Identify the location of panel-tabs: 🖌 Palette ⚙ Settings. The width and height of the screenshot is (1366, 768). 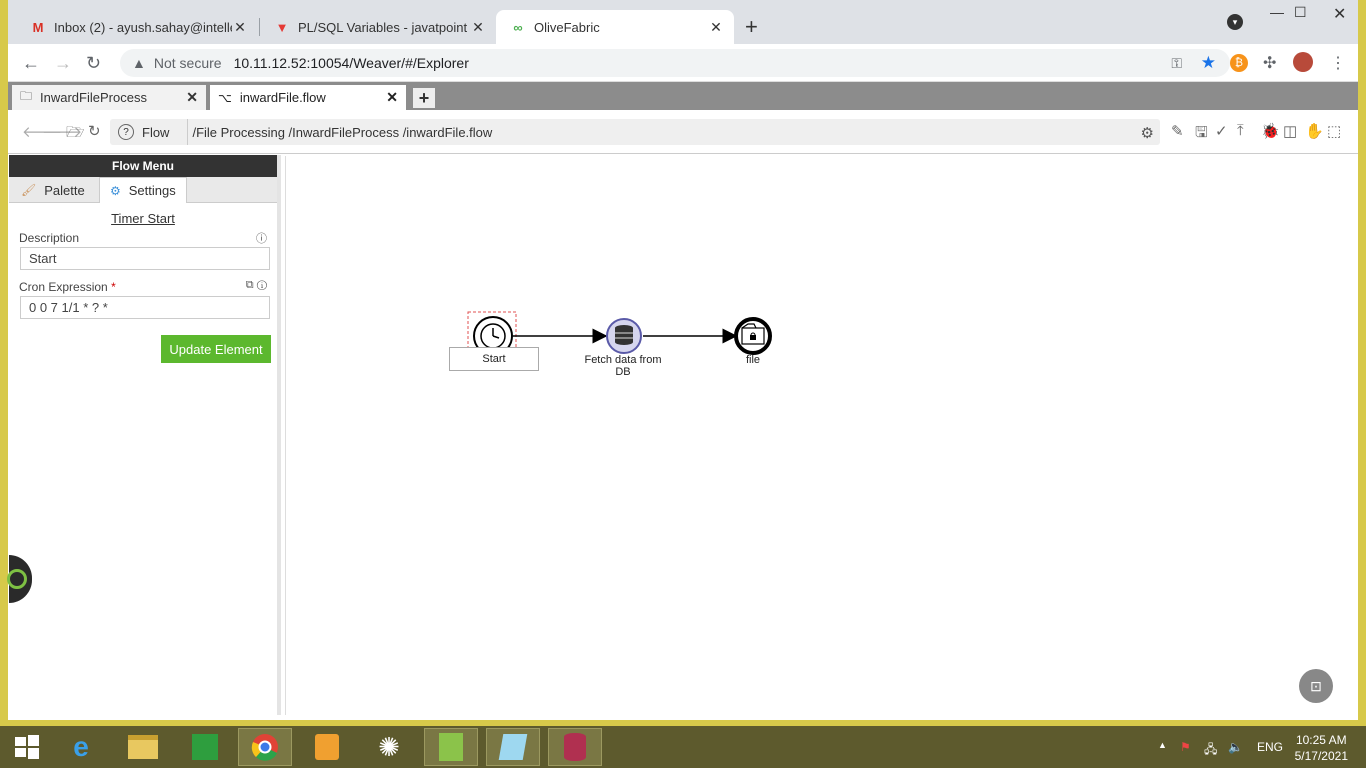
(143, 190).